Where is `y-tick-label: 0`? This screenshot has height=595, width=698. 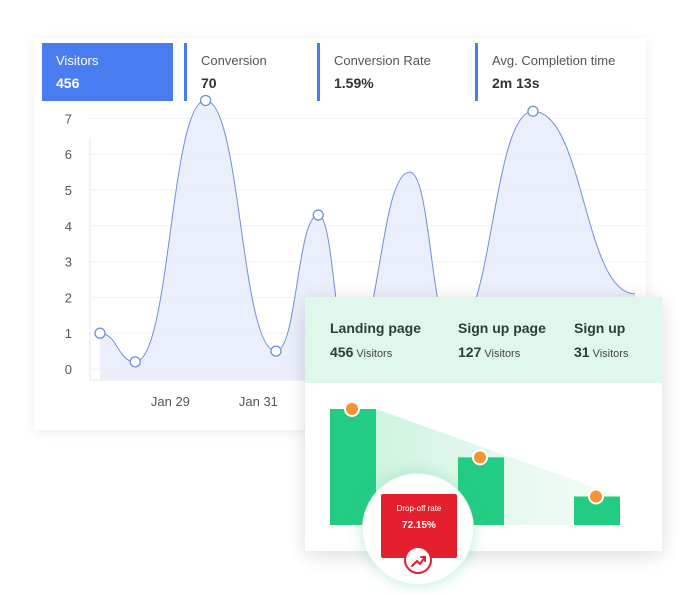
y-tick-label: 0 is located at coordinates (68, 369).